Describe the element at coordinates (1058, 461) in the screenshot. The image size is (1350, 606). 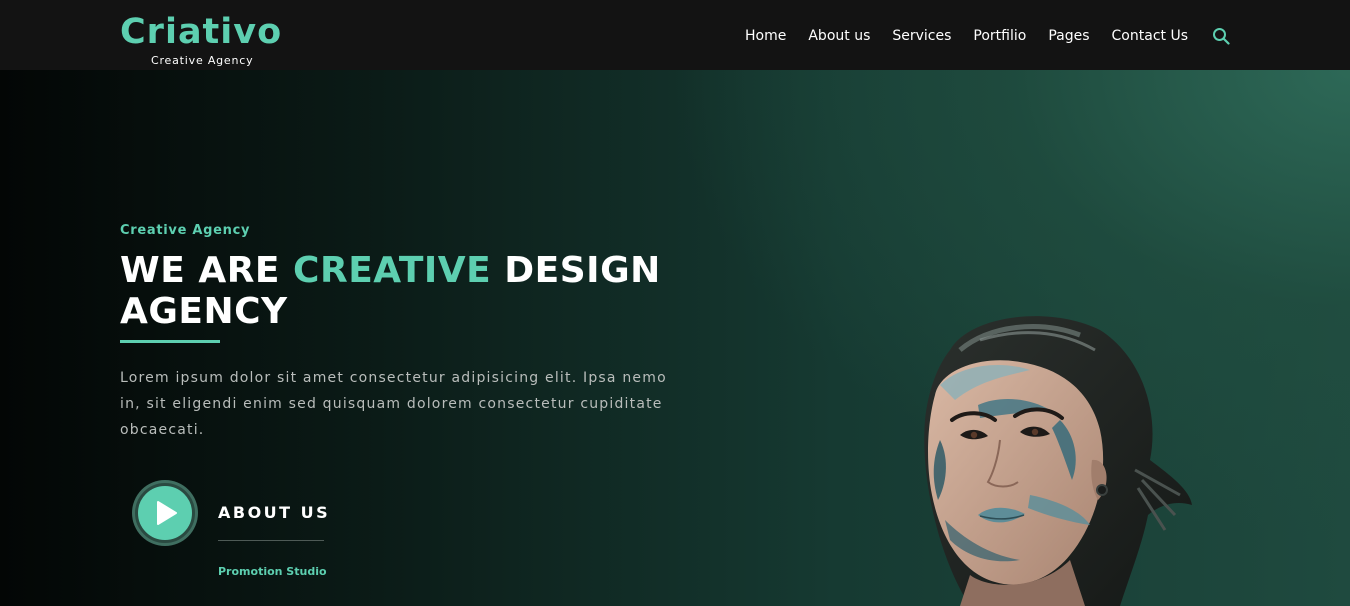
I see `hero-model-image` at that location.